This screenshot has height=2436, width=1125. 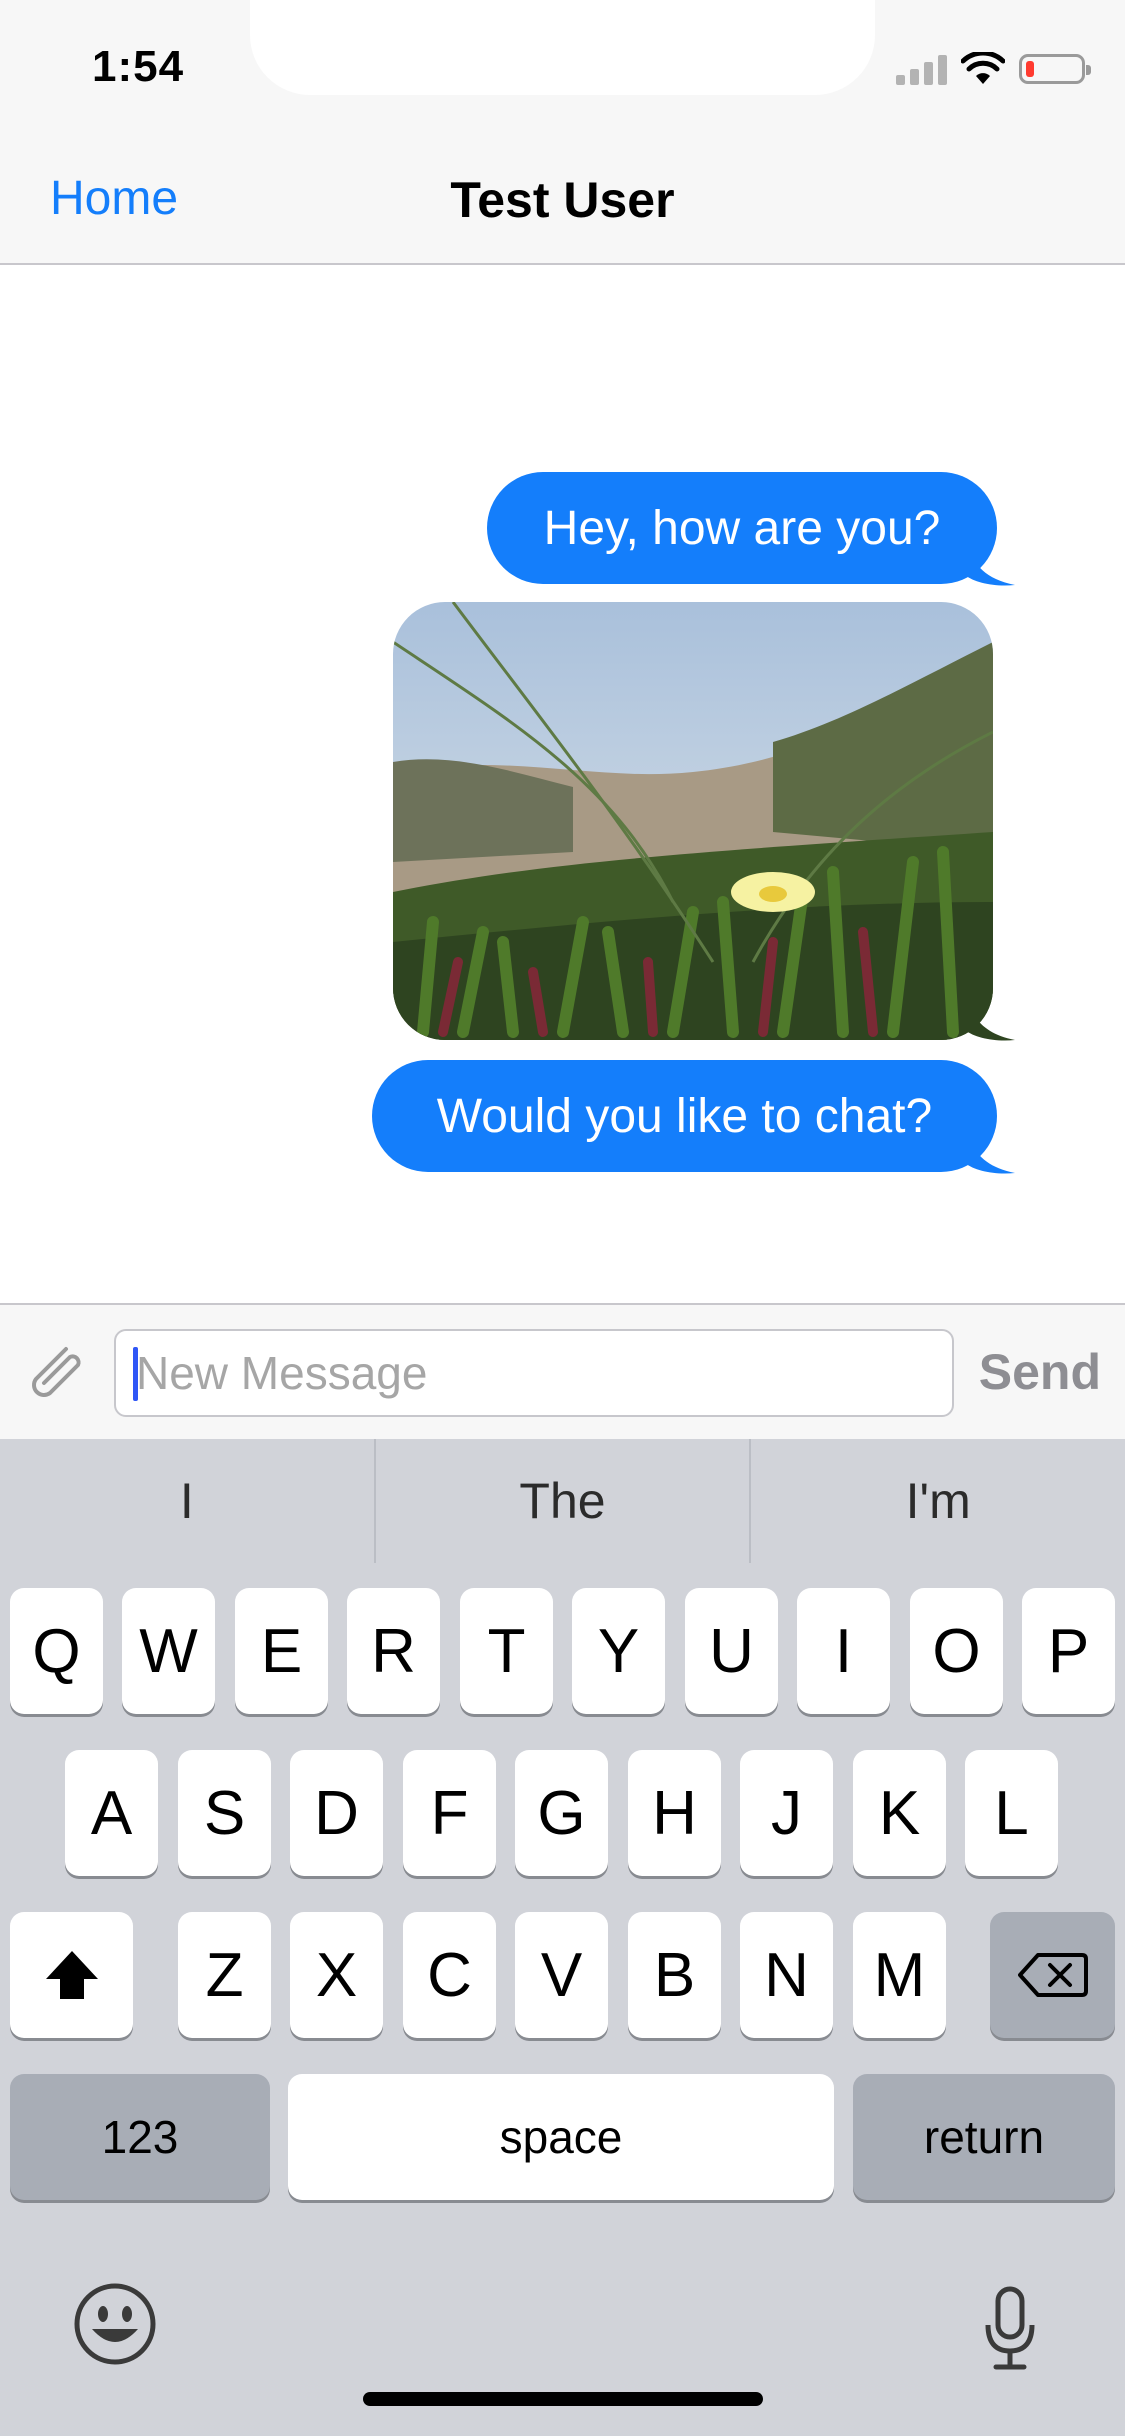 What do you see at coordinates (1030, 69) in the screenshot?
I see `battery-level` at bounding box center [1030, 69].